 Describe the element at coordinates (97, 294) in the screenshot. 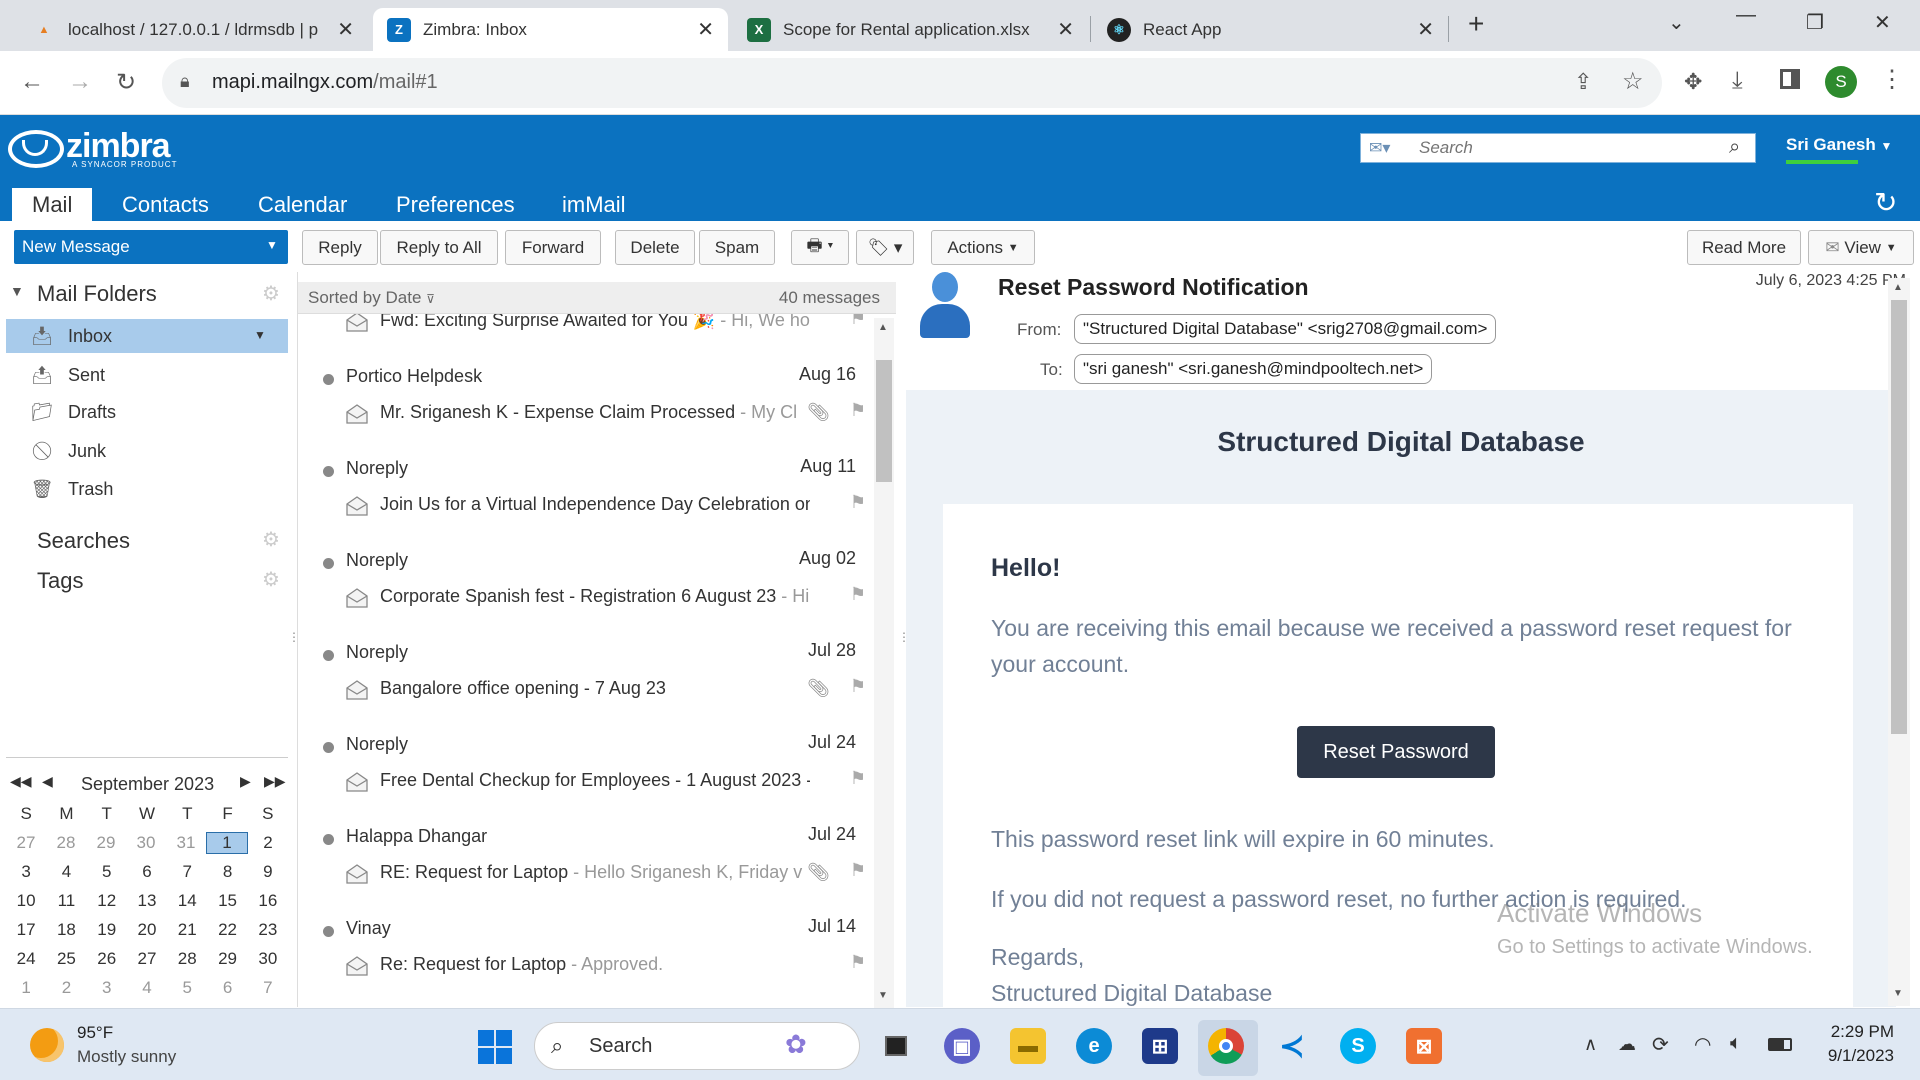

I see `mail-folders-heading: Mail Folders` at that location.